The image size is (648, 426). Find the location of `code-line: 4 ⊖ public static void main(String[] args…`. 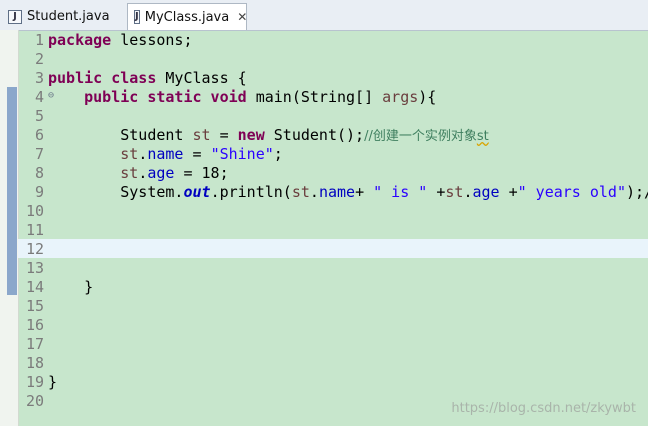

code-line: 4 ⊖ public static void main(String[] args… is located at coordinates (333, 96).